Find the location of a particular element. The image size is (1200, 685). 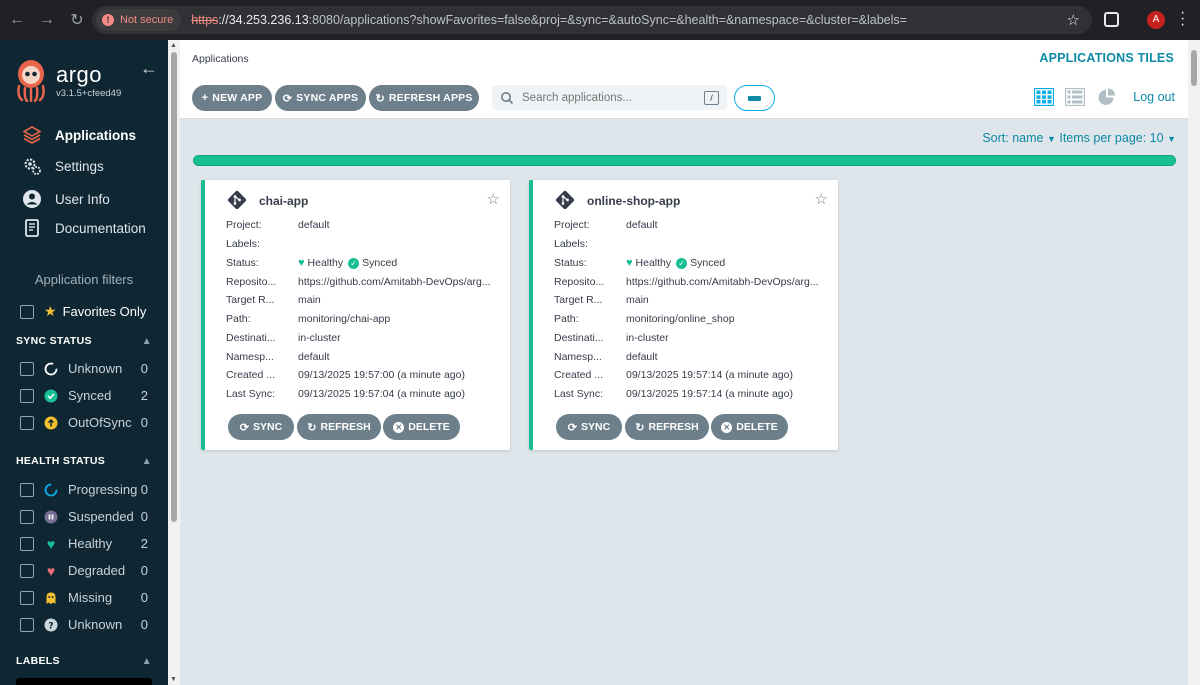

sort-dropdown: Sort: name ▼ is located at coordinates (1019, 138).